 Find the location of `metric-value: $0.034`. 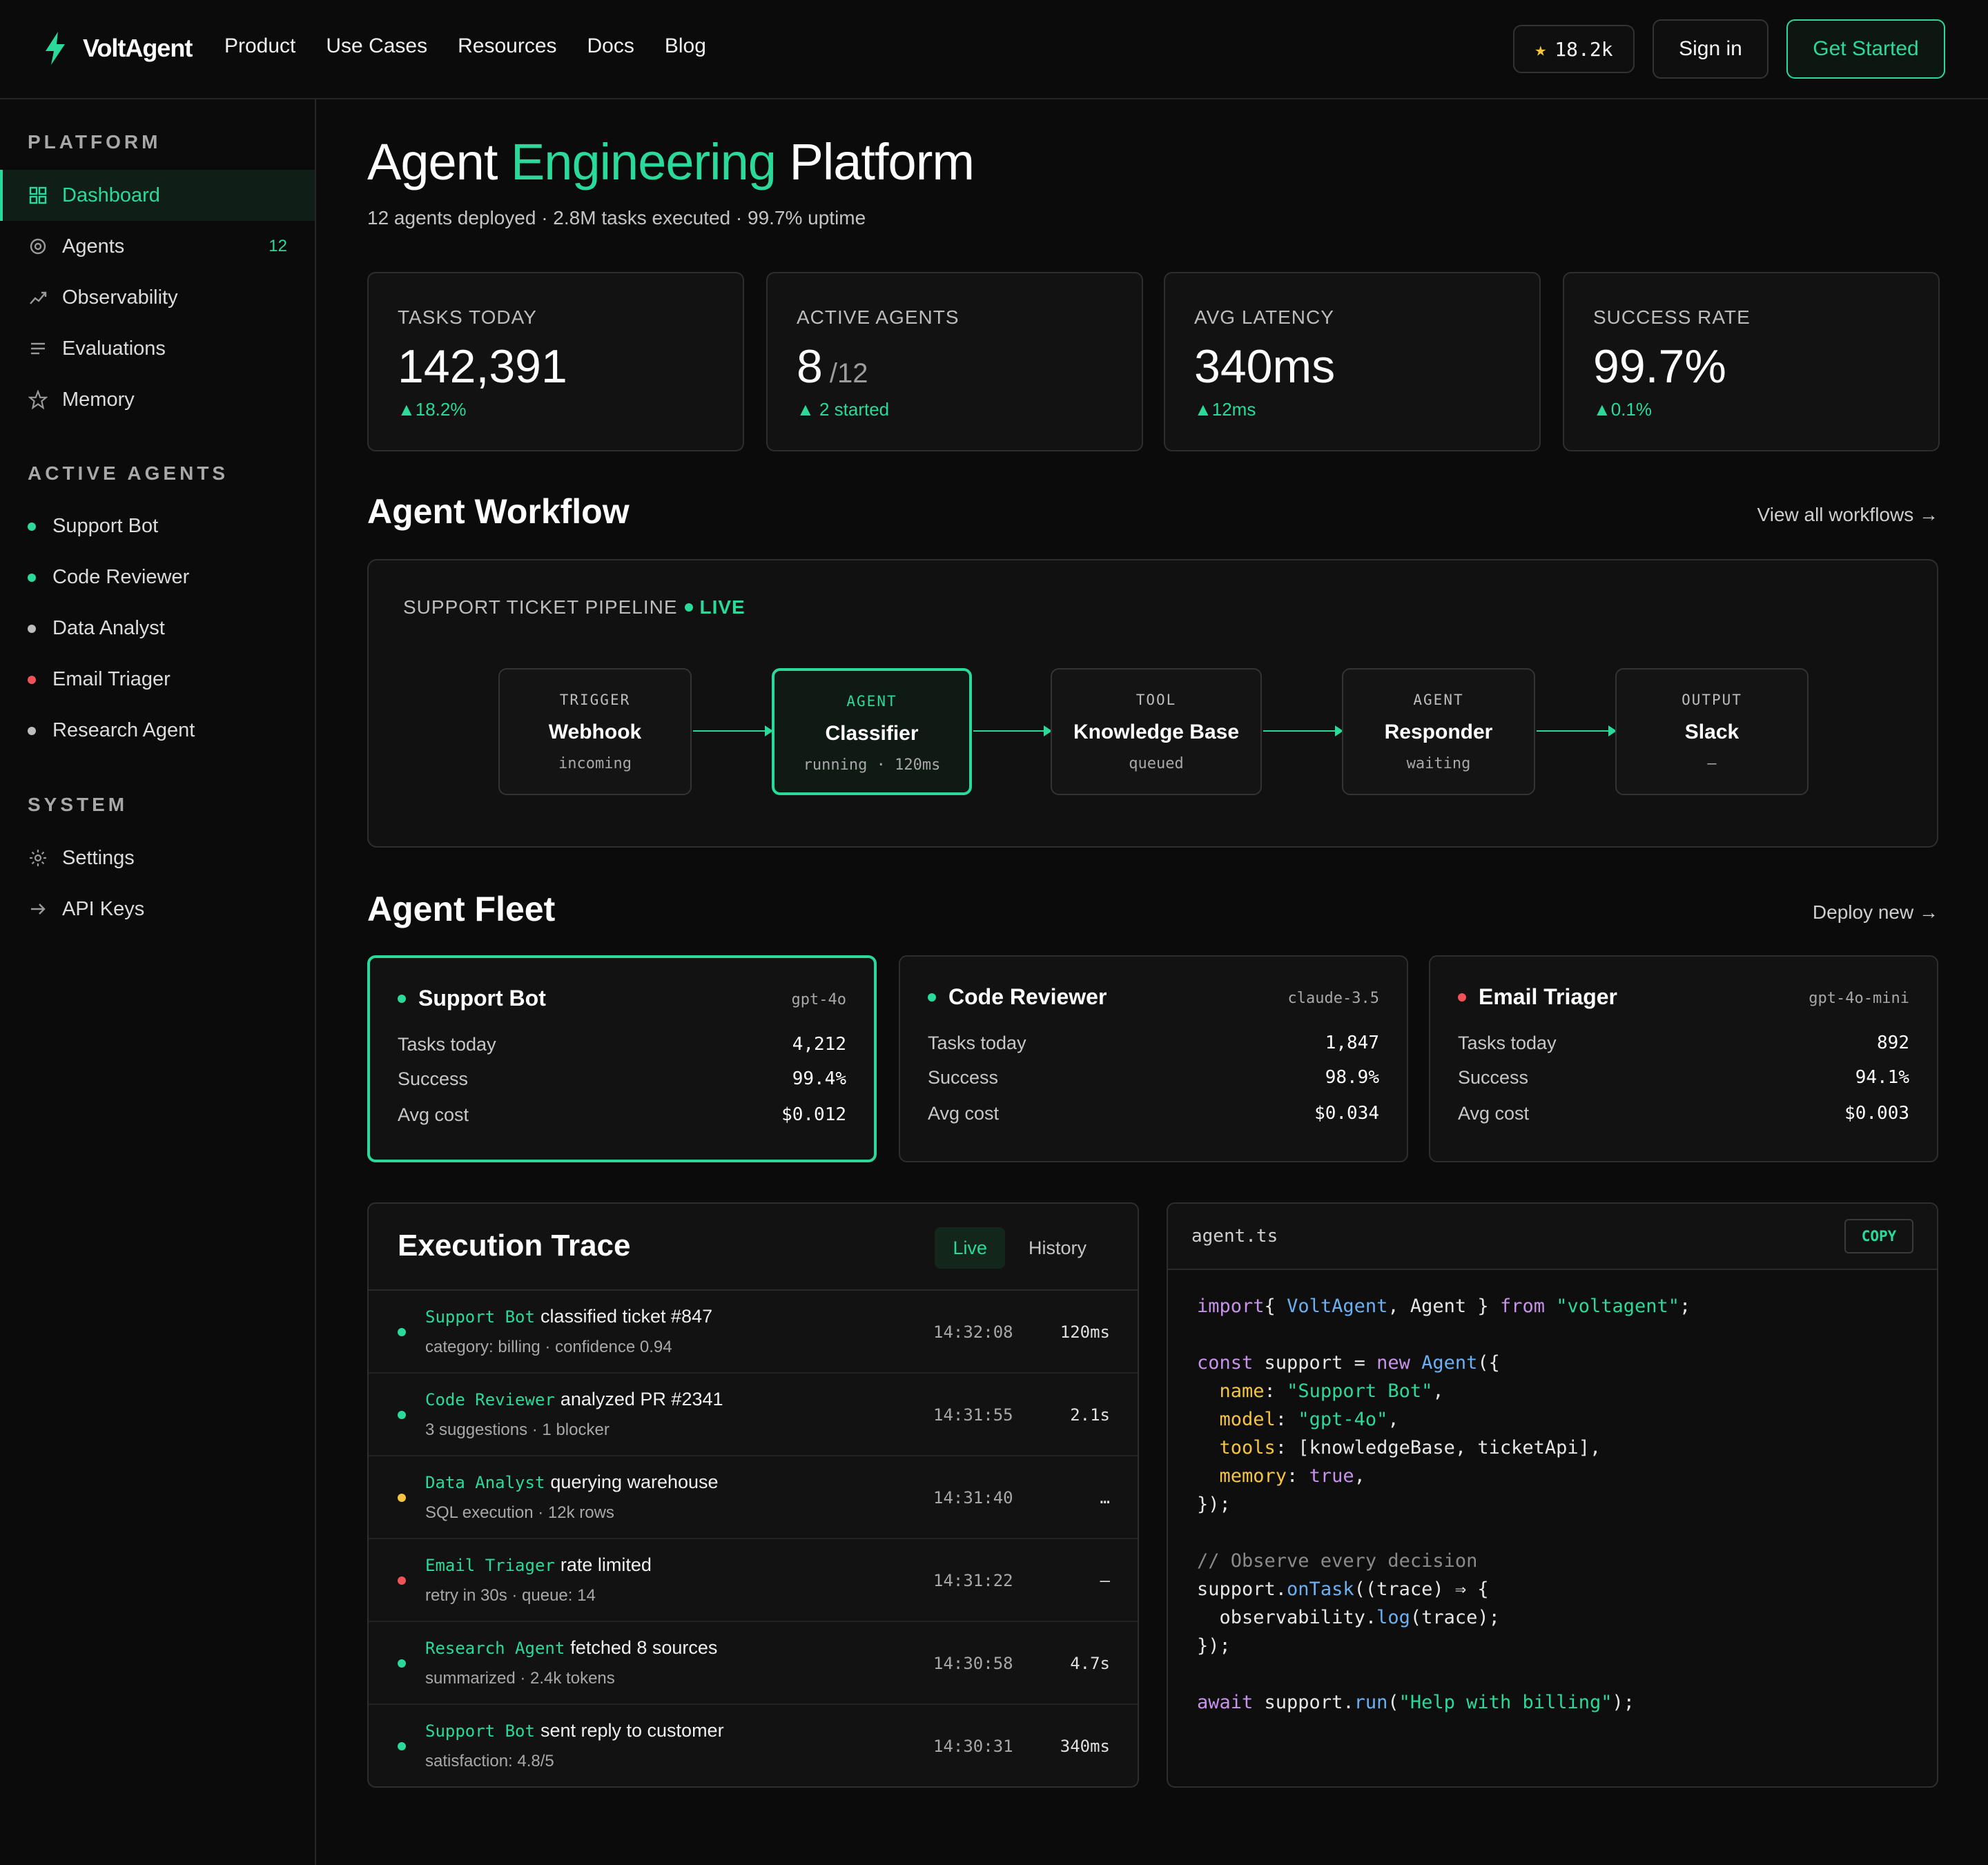

metric-value: $0.034 is located at coordinates (1346, 1113).